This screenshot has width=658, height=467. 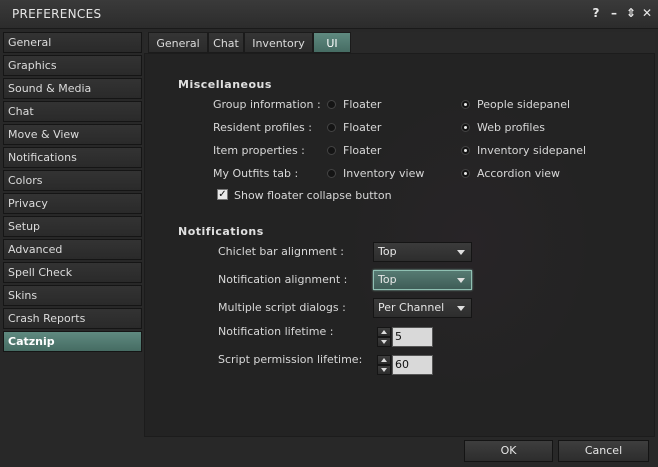 What do you see at coordinates (282, 307) in the screenshot?
I see `multiple-script-dialogs-label: Multiple script dialogs :` at bounding box center [282, 307].